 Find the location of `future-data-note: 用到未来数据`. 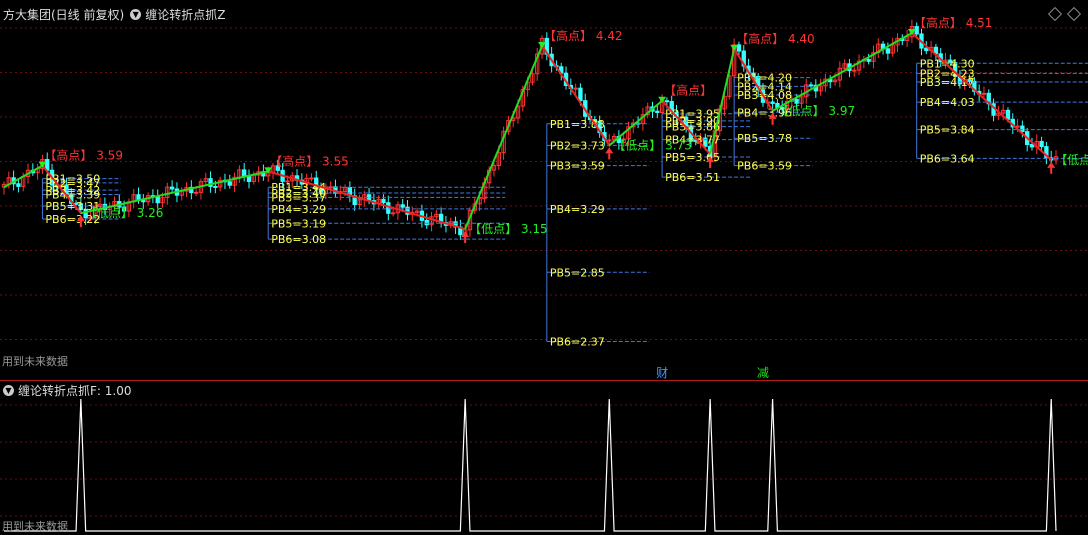

future-data-note: 用到未来数据 is located at coordinates (35, 361).